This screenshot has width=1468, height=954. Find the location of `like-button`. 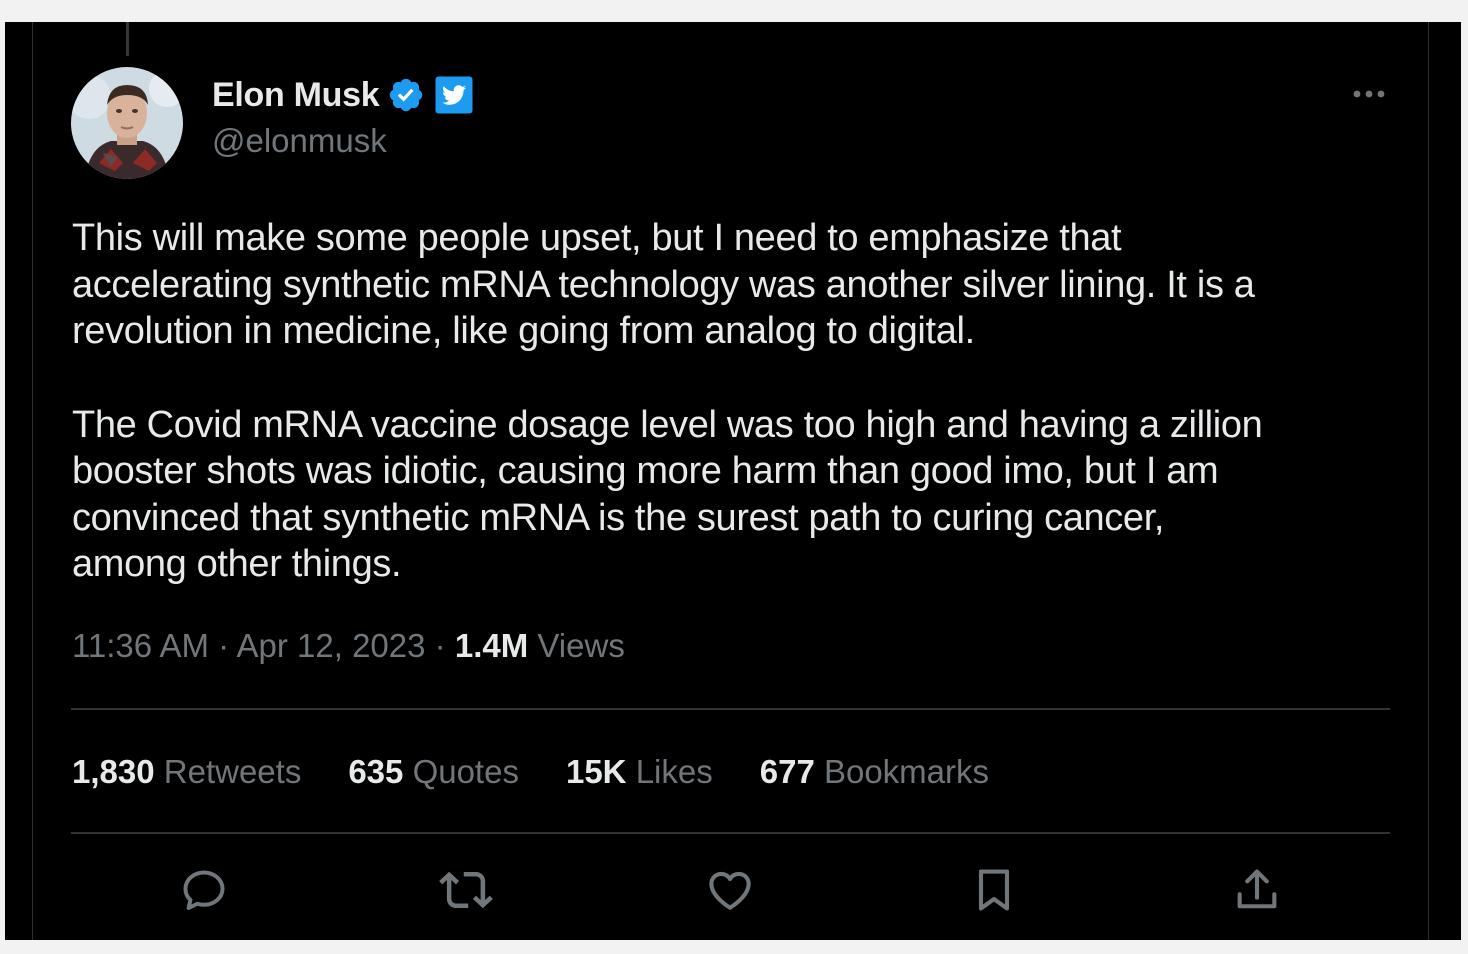

like-button is located at coordinates (730, 890).